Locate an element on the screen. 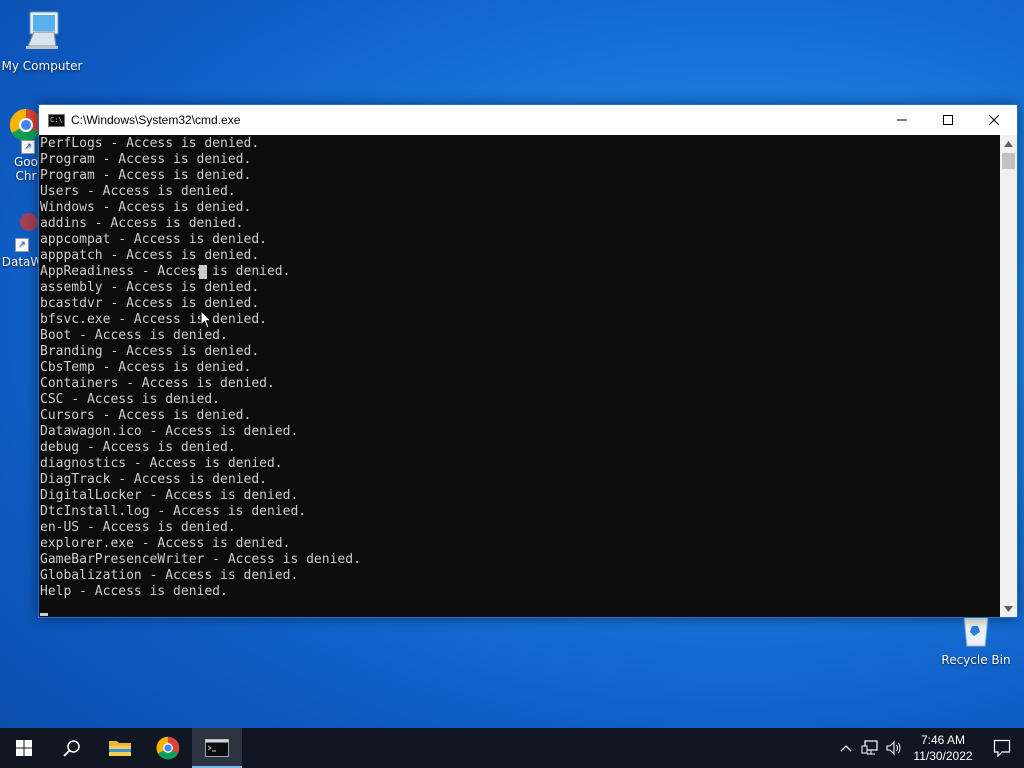  file-explorer-button is located at coordinates (120, 748).